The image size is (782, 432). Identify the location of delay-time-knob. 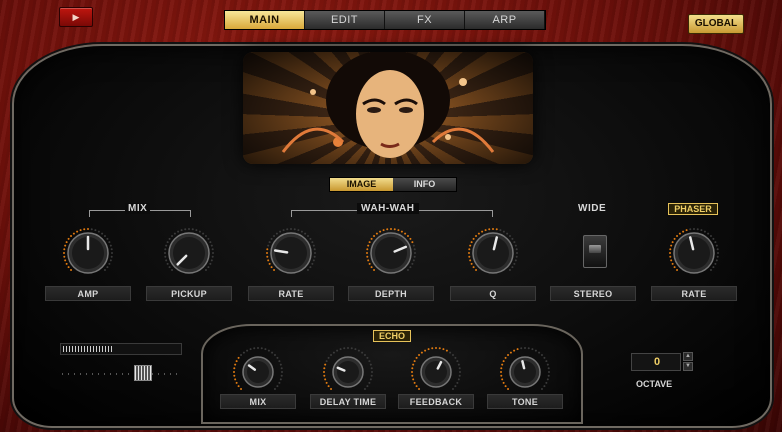
(348, 372).